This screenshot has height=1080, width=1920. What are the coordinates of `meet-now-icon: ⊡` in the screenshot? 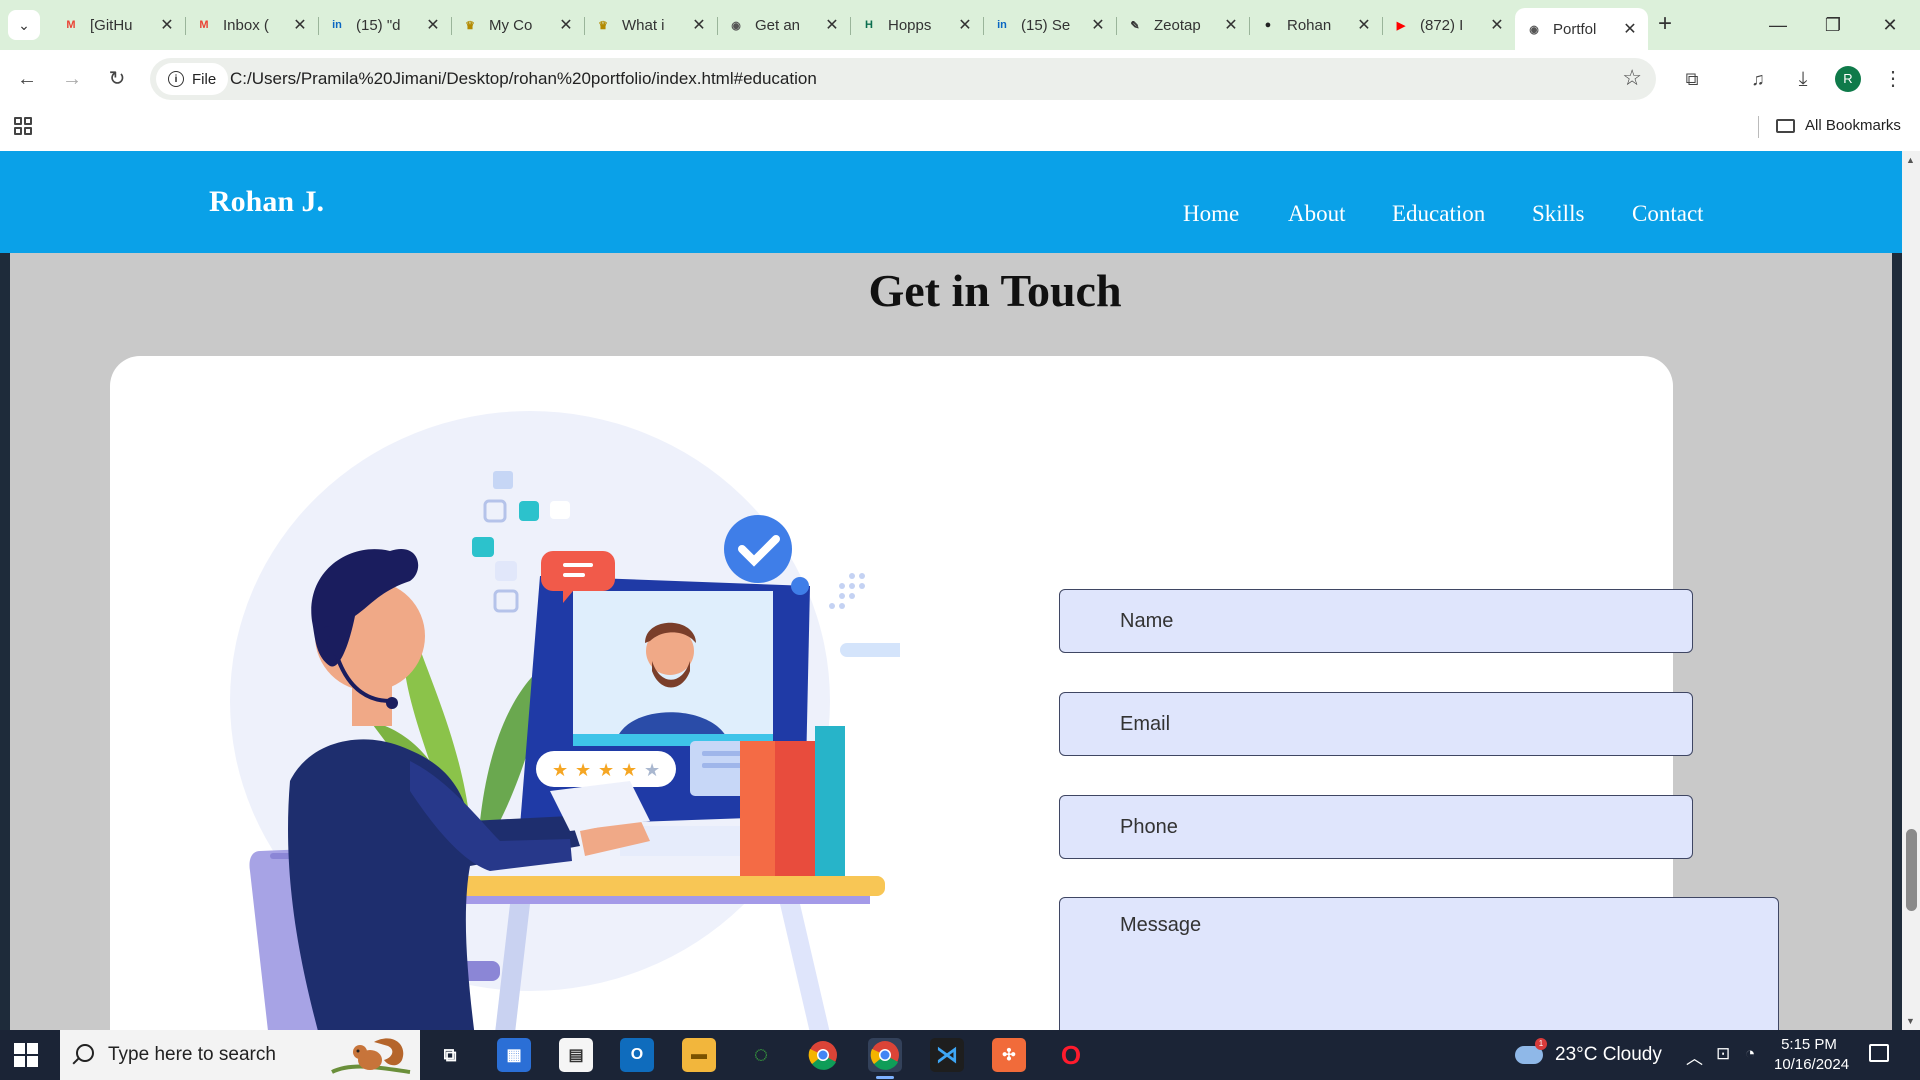 It's located at (1723, 1054).